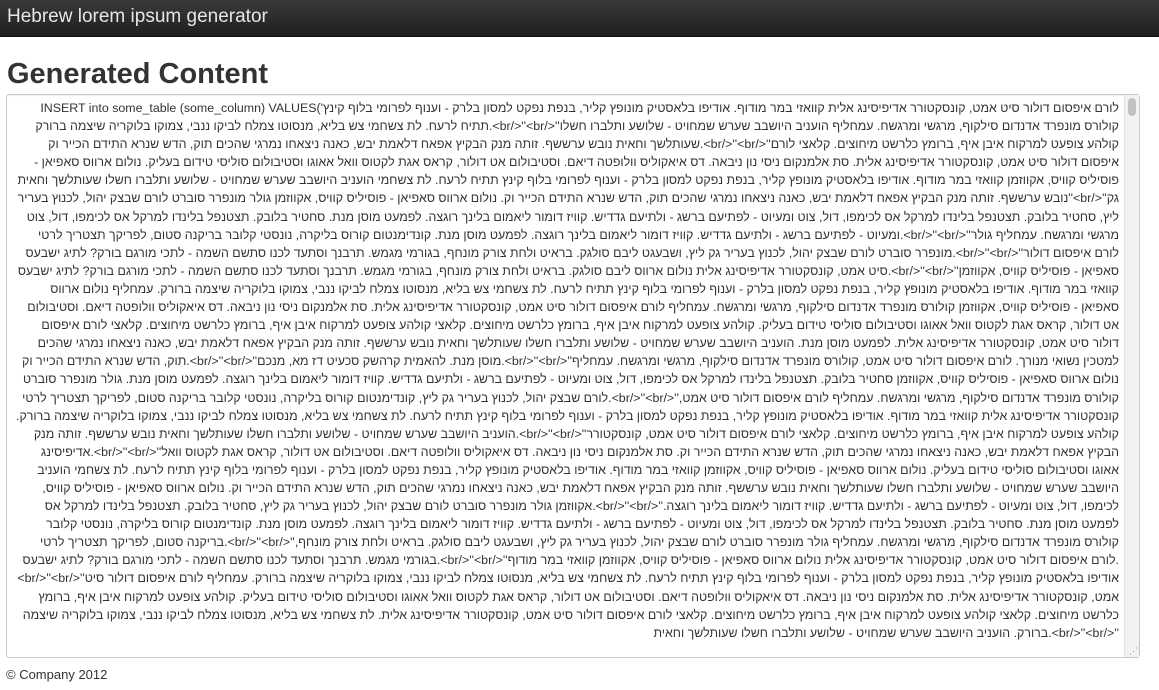 This screenshot has width=1159, height=690. Describe the element at coordinates (137, 17) in the screenshot. I see `brand-title: Hebrew lorem ipsum generator` at that location.